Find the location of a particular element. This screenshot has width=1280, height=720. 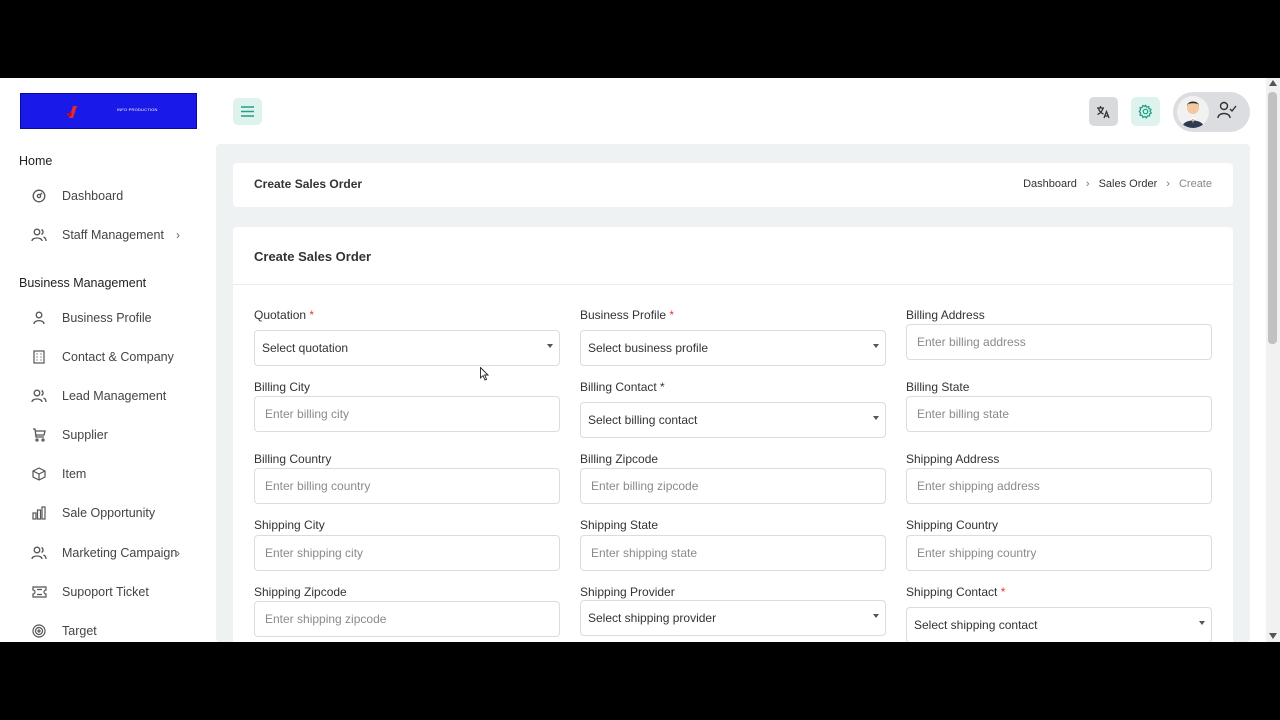

quotation-select: Select quotation is located at coordinates (407, 348).